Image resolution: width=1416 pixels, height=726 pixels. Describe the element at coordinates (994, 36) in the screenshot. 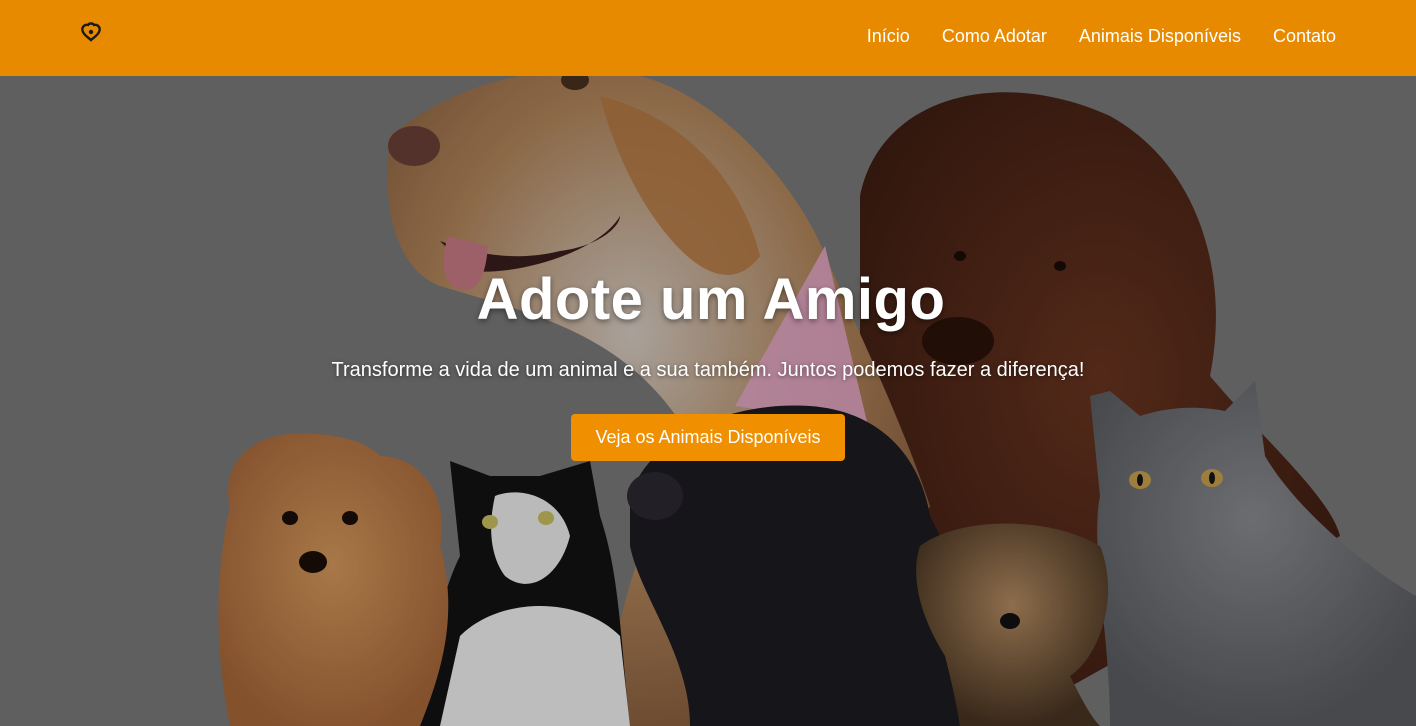

I see `nav-link-como-adotar: Como Adotar` at that location.